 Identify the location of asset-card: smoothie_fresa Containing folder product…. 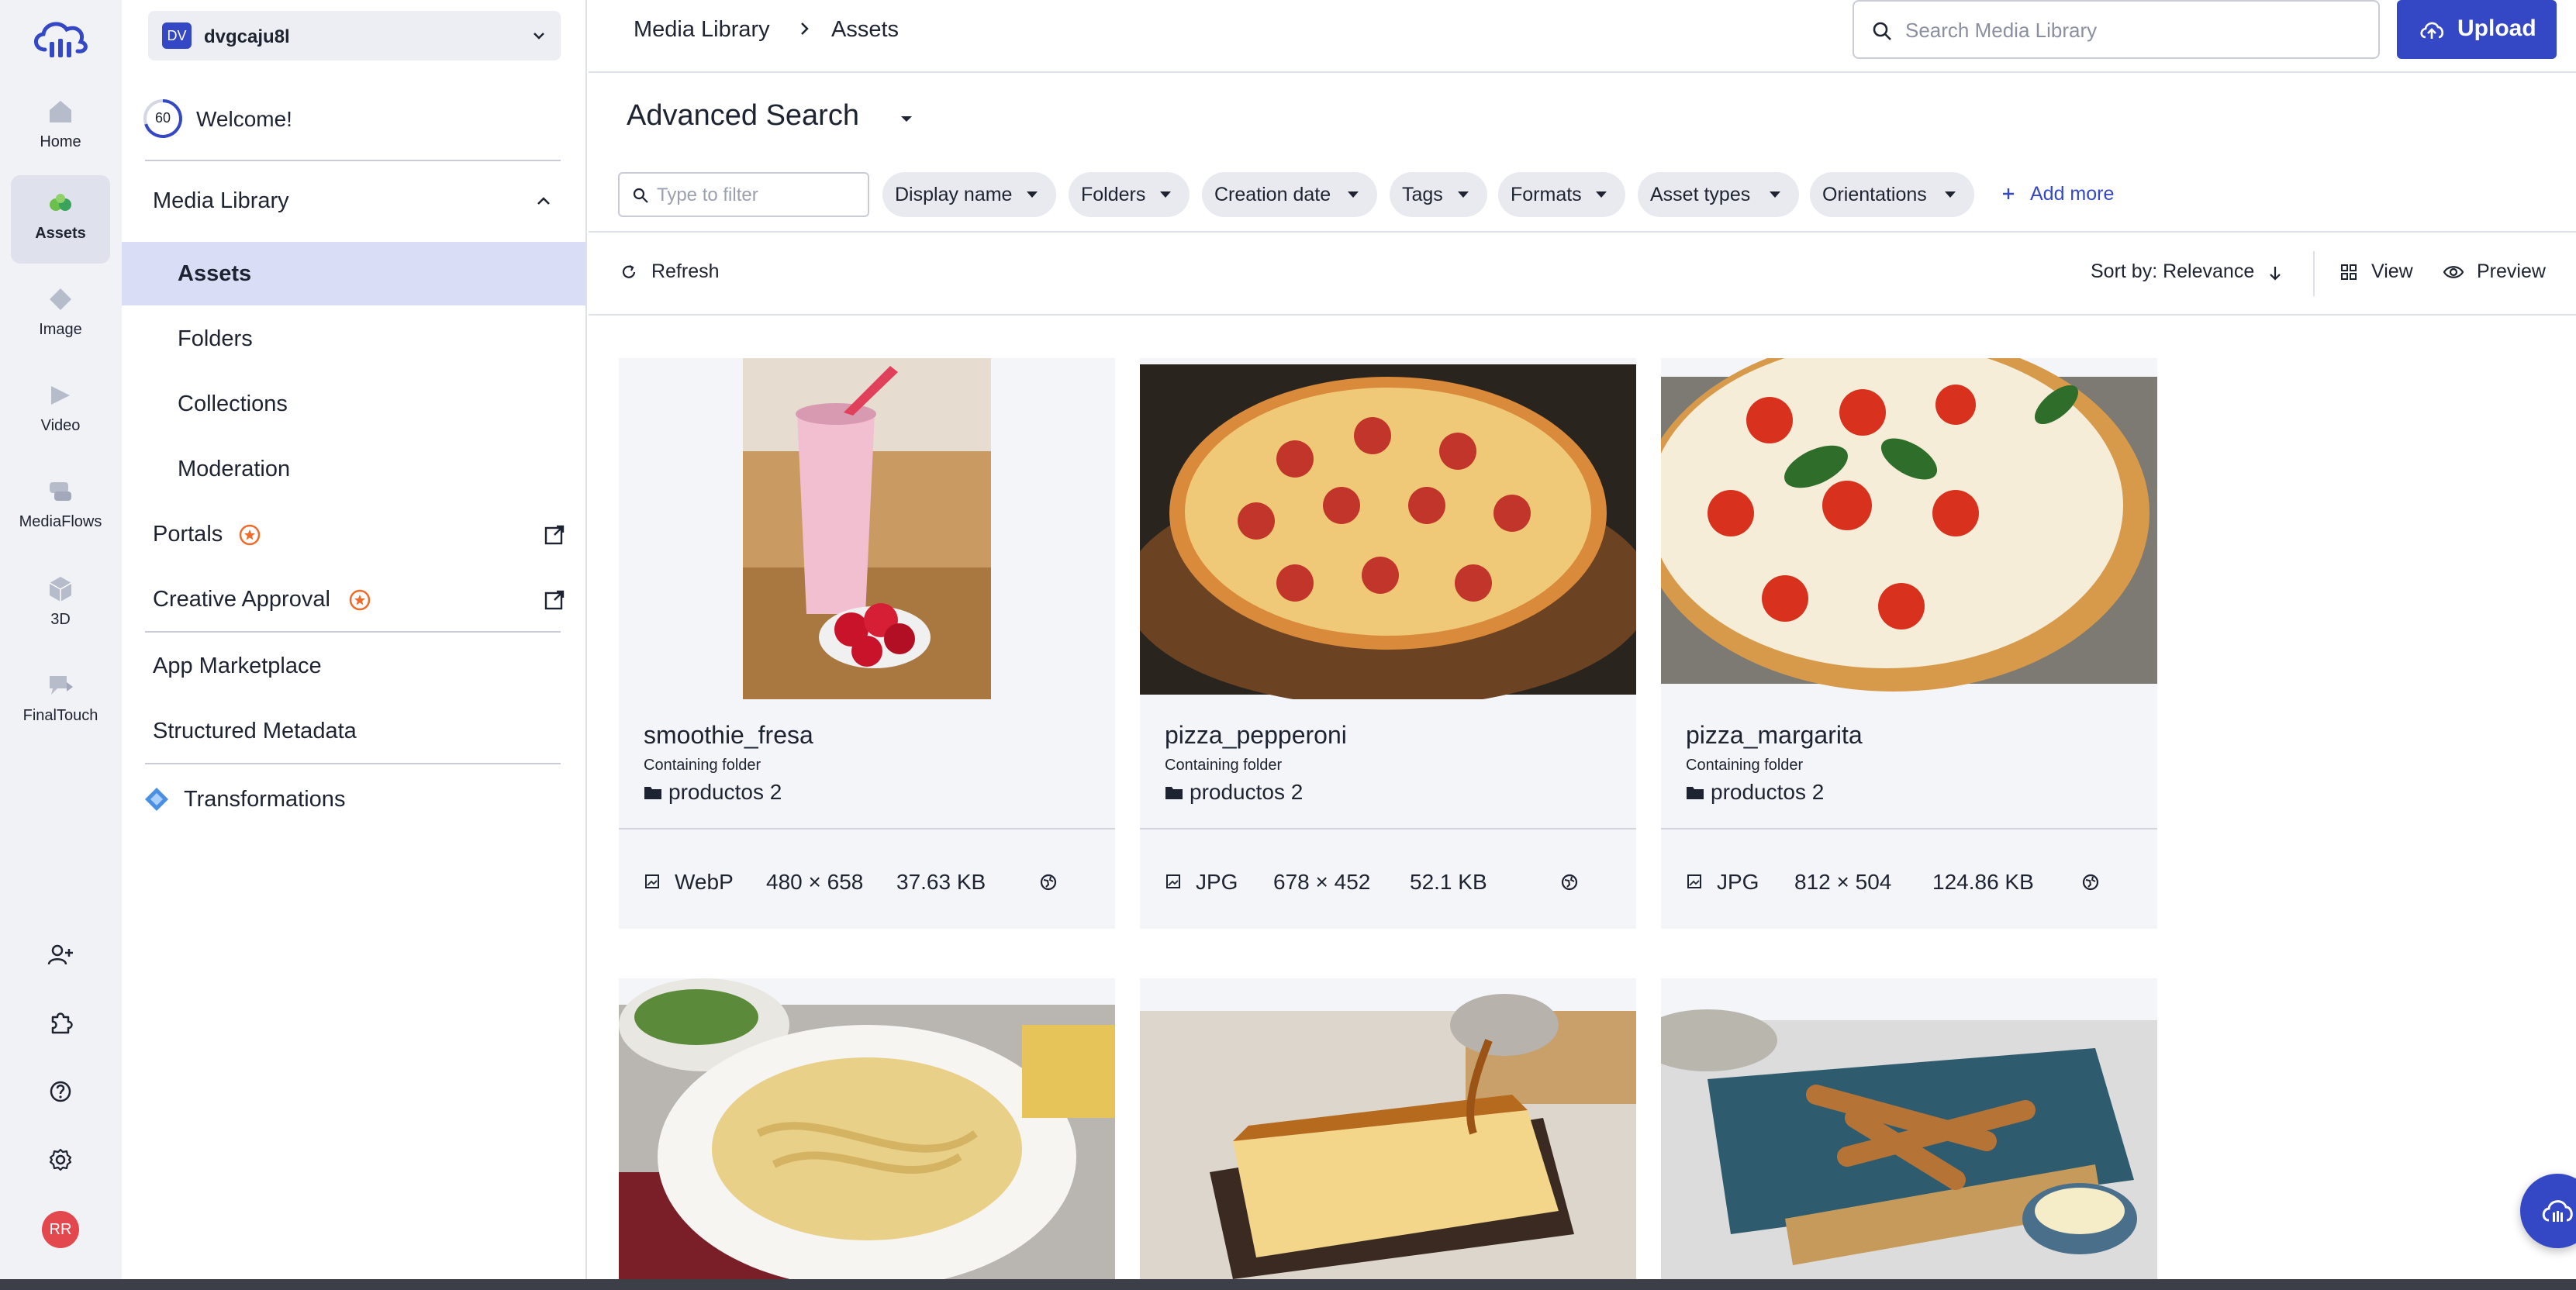
(867, 643).